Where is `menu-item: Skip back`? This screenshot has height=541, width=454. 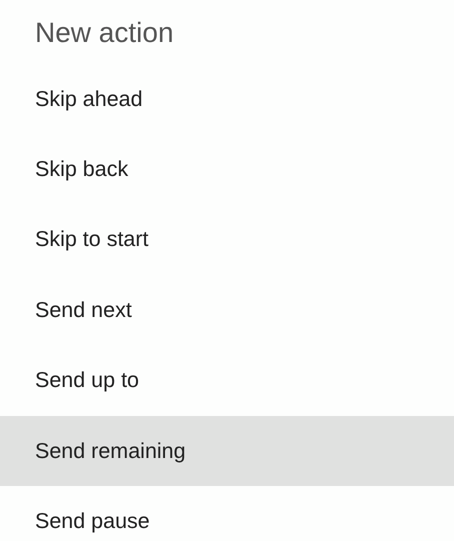
menu-item: Skip back is located at coordinates (227, 169).